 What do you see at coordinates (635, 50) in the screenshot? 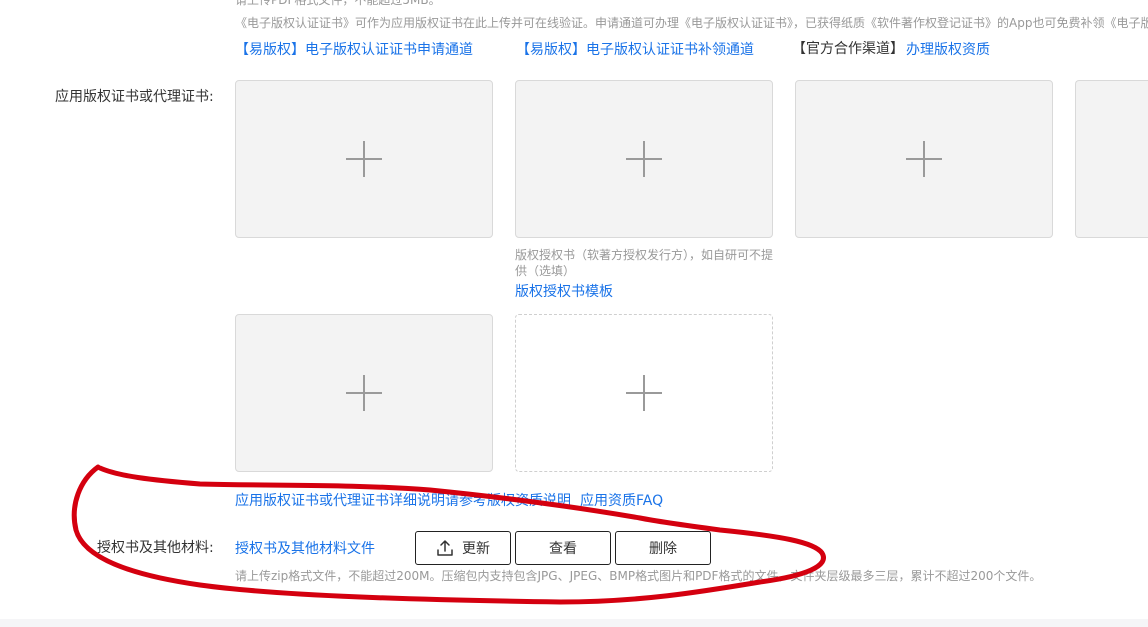
I see `ecert-reissue-link: 【易版权】电子版权认证证书补领通道` at bounding box center [635, 50].